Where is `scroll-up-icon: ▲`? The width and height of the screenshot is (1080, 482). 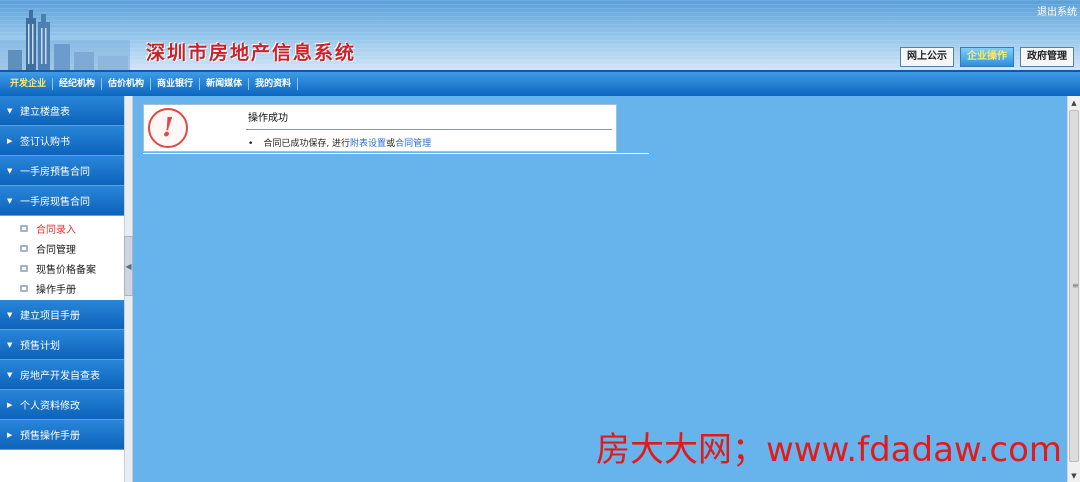
scroll-up-icon: ▲ is located at coordinates (1074, 102).